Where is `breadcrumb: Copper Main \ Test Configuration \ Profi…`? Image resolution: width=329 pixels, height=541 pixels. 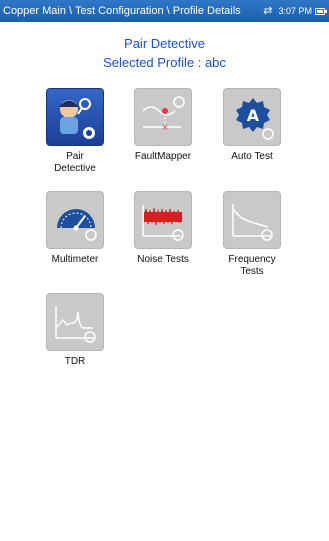
breadcrumb: Copper Main \ Test Configuration \ Profi… is located at coordinates (122, 11).